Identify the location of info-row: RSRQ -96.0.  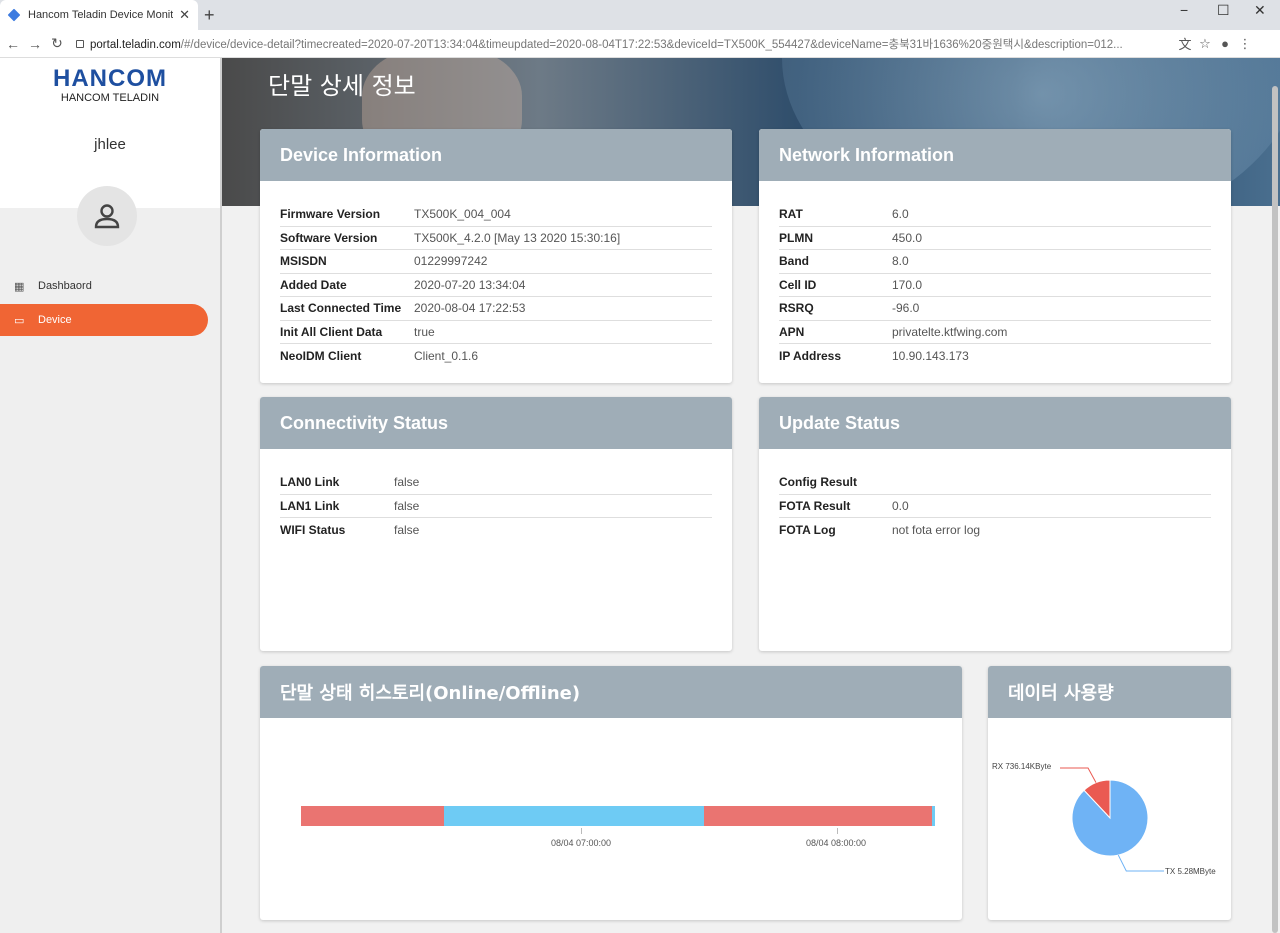
(995, 309).